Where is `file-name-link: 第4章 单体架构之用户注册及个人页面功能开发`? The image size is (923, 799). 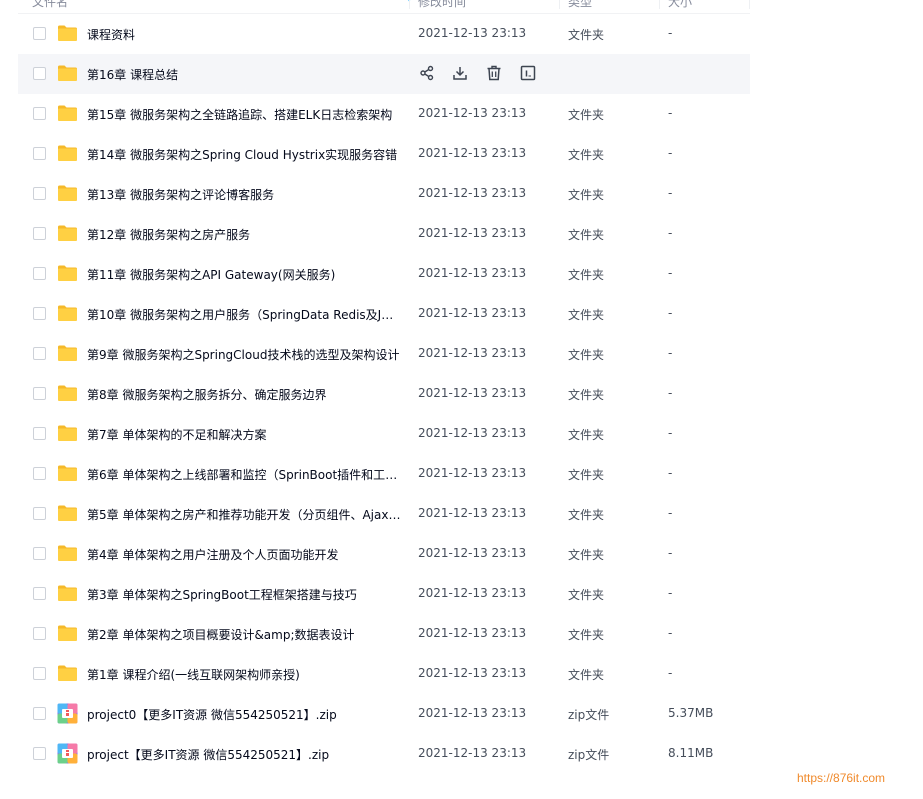
file-name-link: 第4章 单体架构之用户注册及个人页面功能开发 is located at coordinates (245, 554).